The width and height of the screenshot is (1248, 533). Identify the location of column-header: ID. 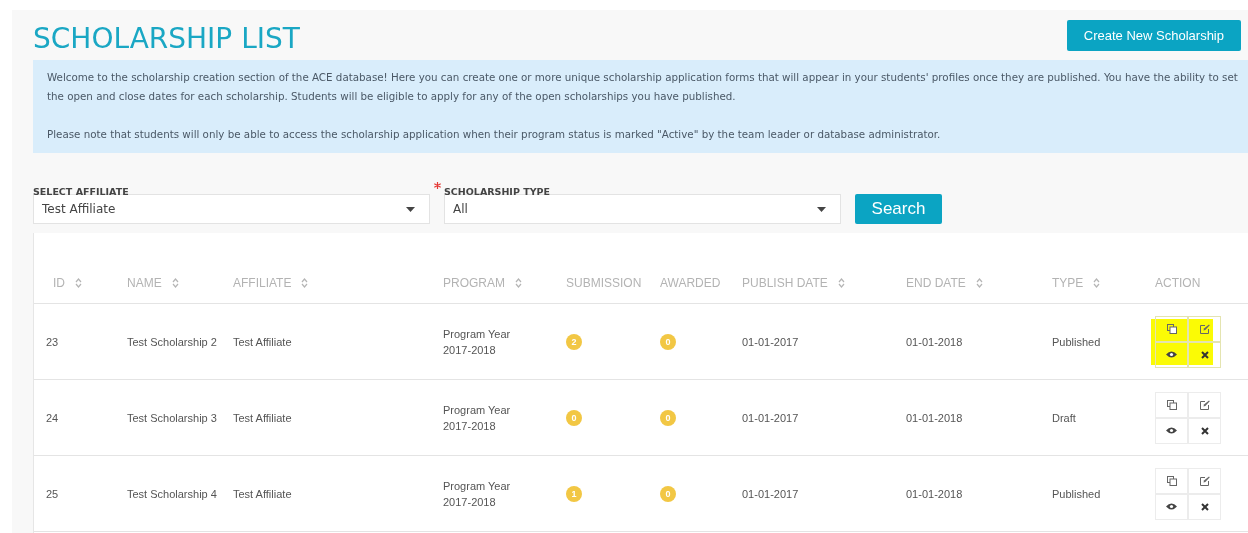
(59, 283).